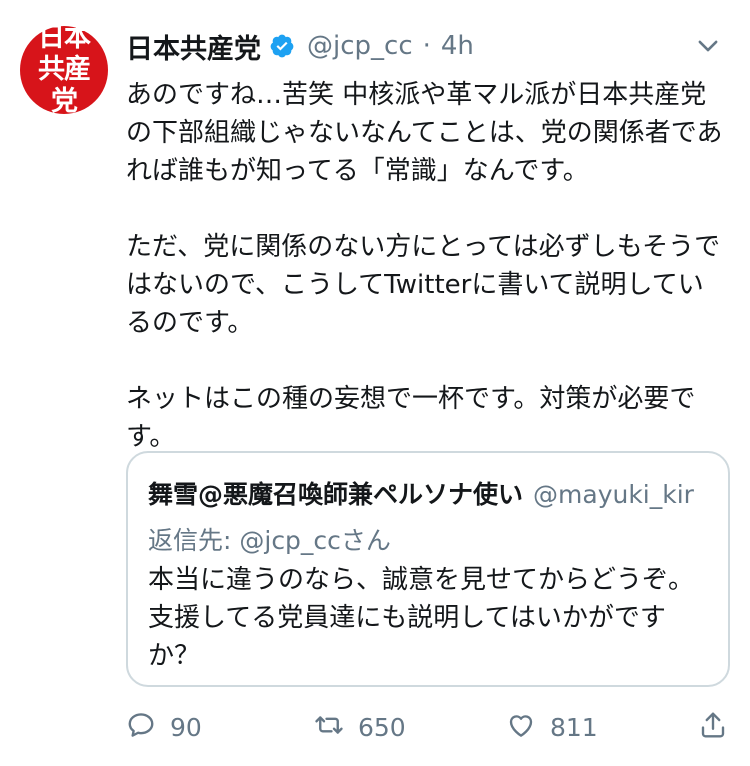  I want to click on action-bar: 90 650 811, so click(428, 727).